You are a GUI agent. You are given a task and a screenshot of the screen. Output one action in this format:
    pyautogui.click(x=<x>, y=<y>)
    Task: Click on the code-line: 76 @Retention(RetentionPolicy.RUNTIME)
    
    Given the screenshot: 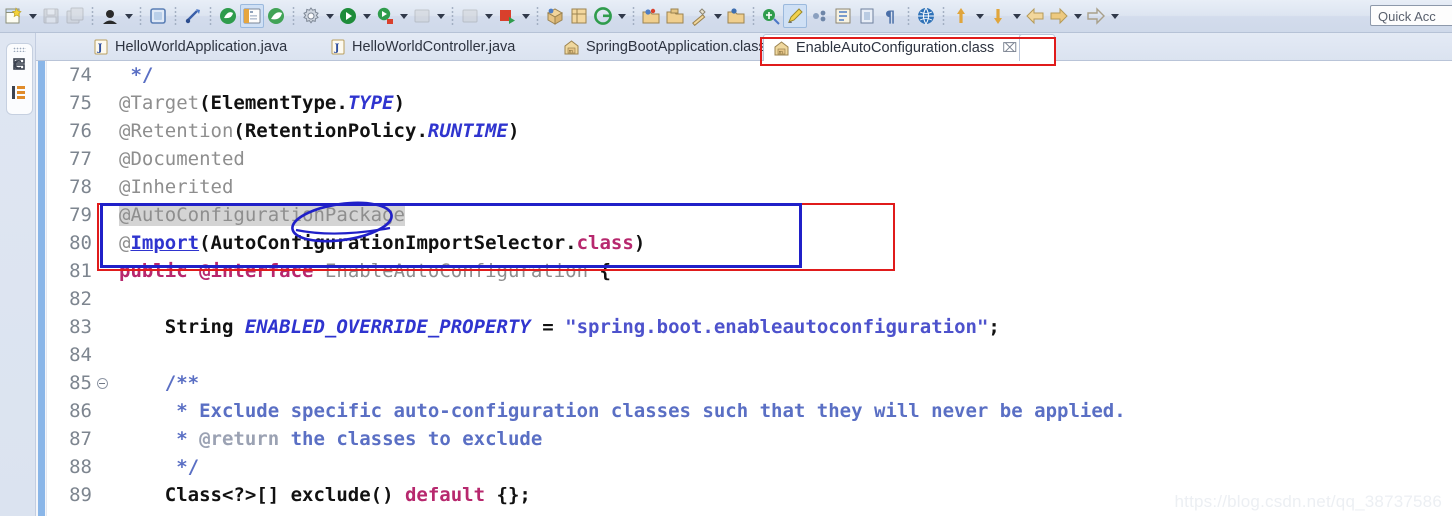 What is the action you would take?
    pyautogui.click(x=749, y=131)
    